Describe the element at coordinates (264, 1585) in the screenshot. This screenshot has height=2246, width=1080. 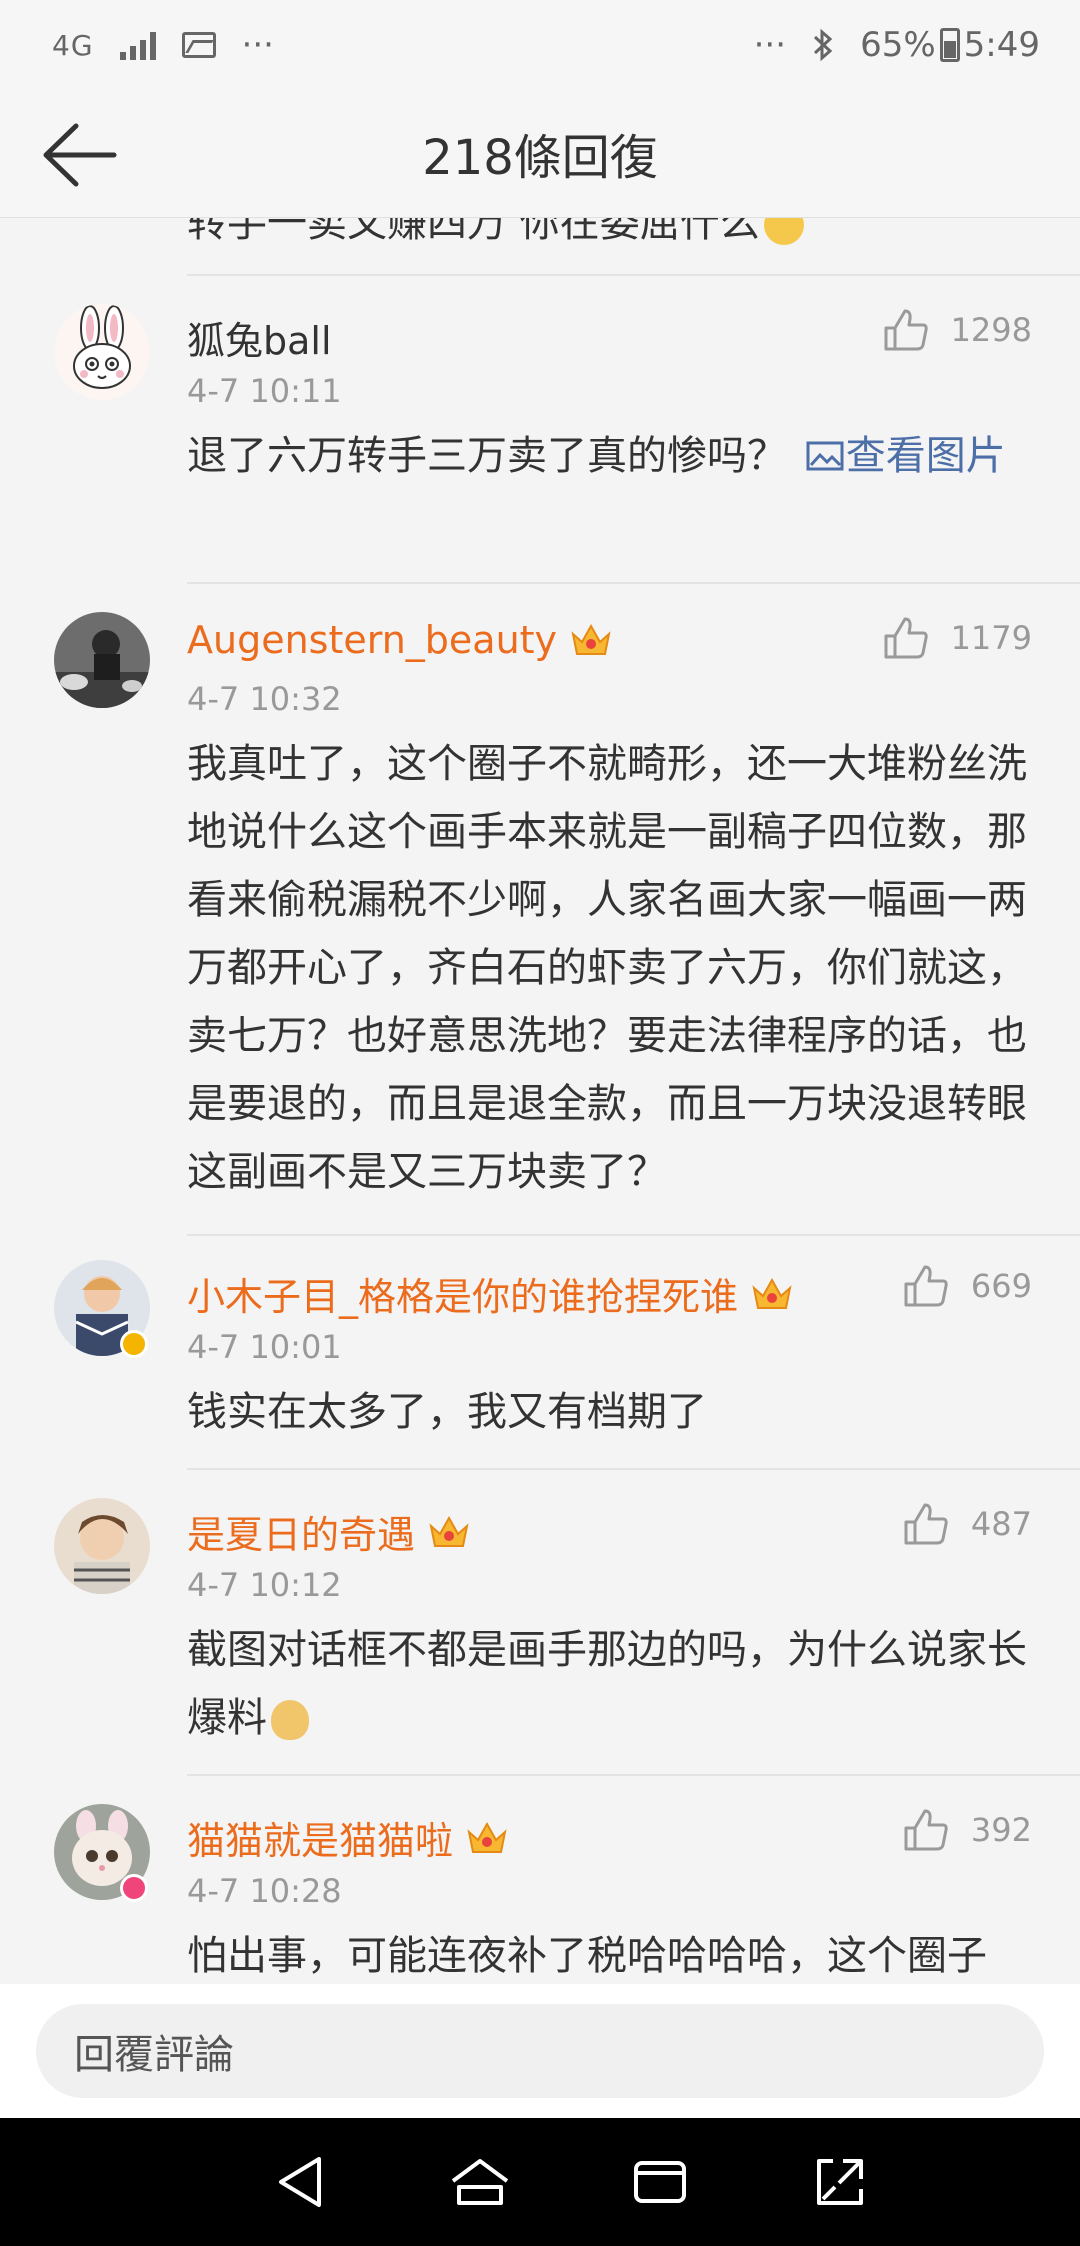
I see `comment-time: 4-7 10:12` at that location.